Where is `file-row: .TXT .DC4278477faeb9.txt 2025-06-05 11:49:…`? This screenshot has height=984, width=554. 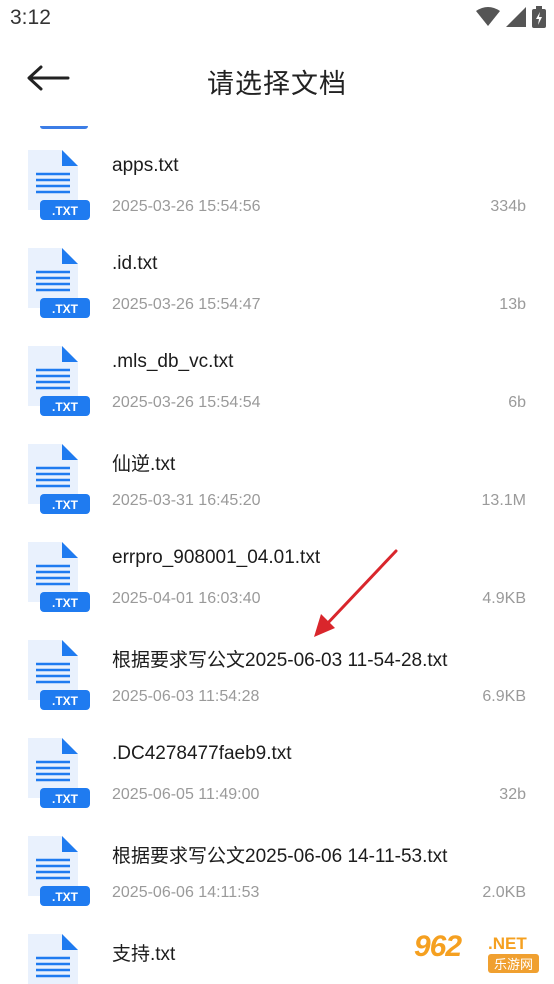
file-row: .TXT .DC4278477faeb9.txt 2025-06-05 11:49:… is located at coordinates (277, 759).